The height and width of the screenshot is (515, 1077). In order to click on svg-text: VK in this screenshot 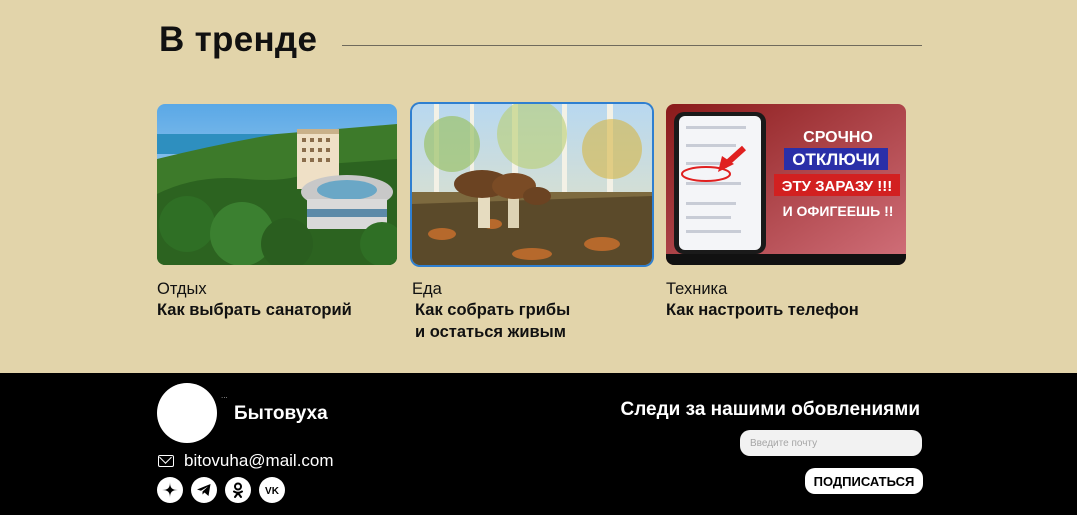, I will do `click(272, 491)`.